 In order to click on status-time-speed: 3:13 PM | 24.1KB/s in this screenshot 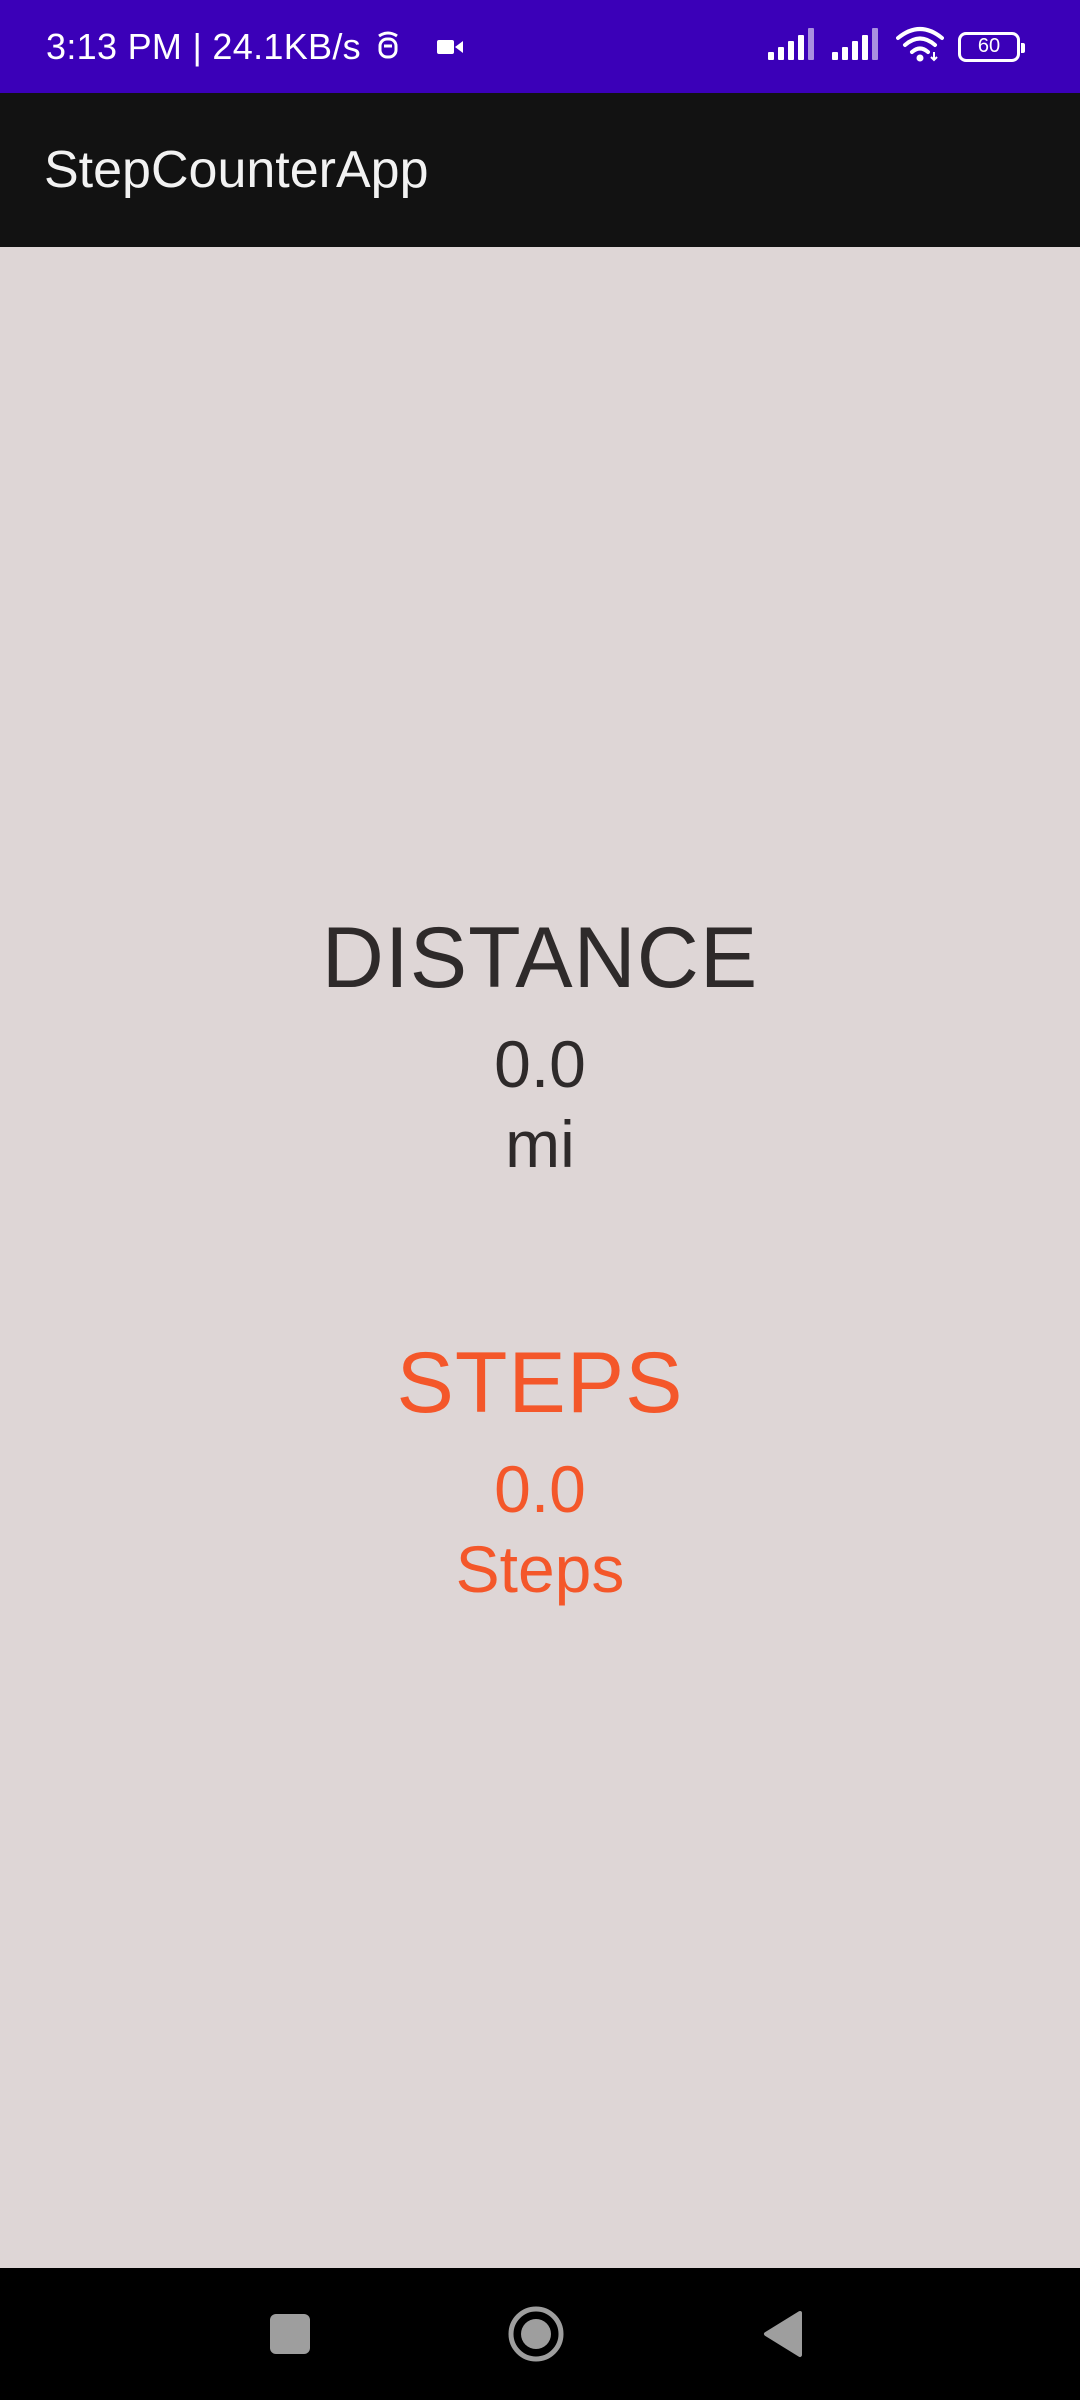, I will do `click(203, 46)`.